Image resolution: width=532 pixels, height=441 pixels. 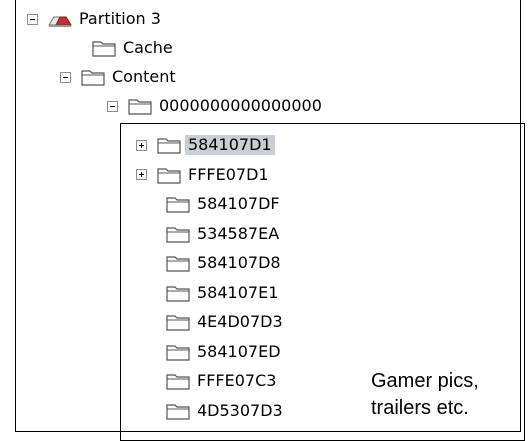 What do you see at coordinates (420, 408) in the screenshot?
I see `callout-line-2: trailers etc.` at bounding box center [420, 408].